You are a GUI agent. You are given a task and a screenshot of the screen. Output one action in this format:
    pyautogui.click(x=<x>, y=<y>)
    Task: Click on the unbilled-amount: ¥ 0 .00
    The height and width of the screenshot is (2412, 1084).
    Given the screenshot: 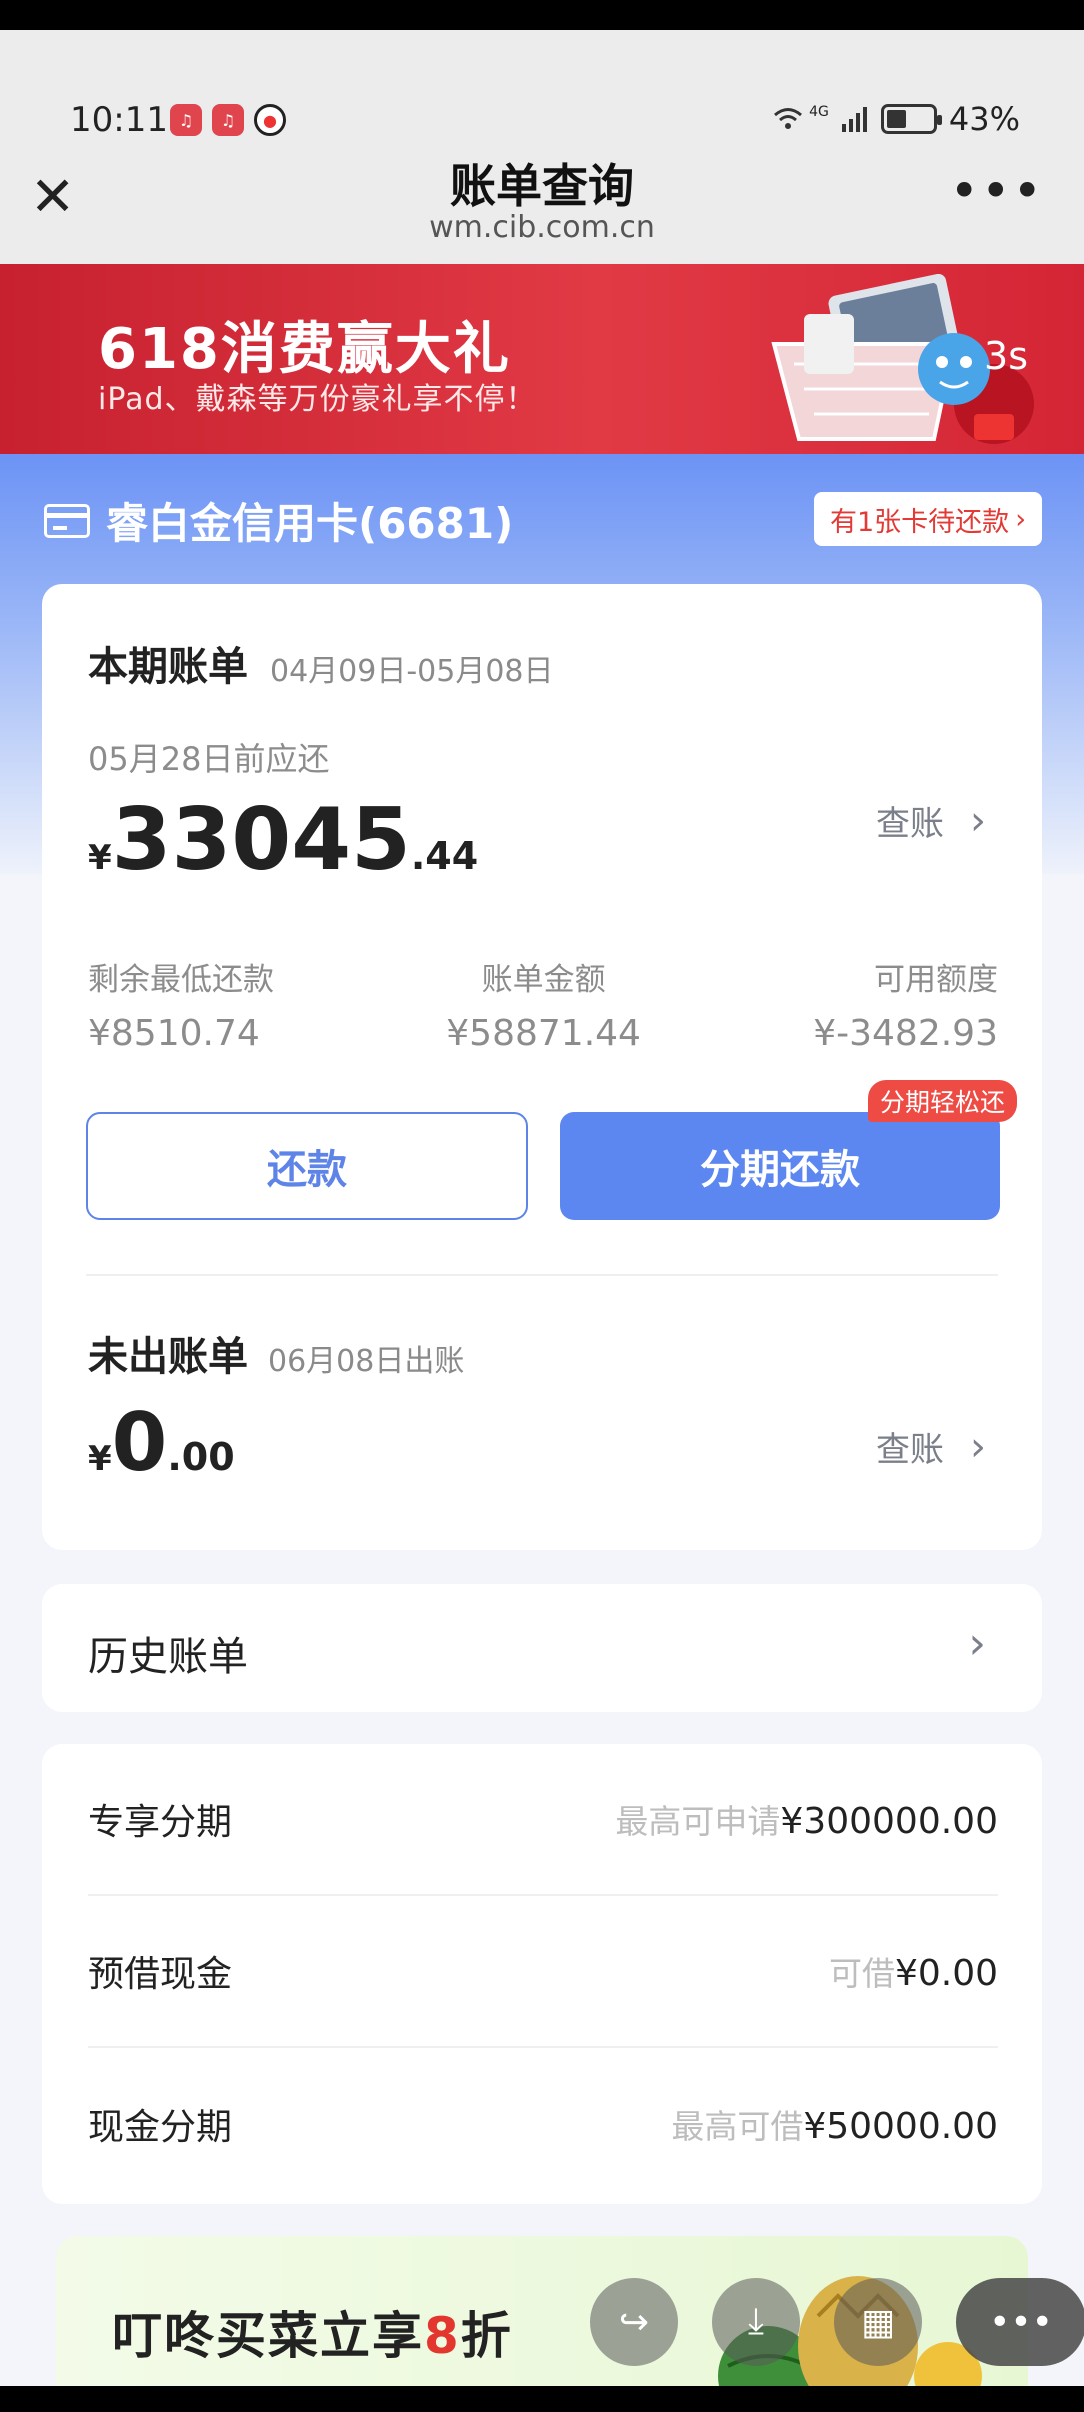 What is the action you would take?
    pyautogui.click(x=161, y=1442)
    